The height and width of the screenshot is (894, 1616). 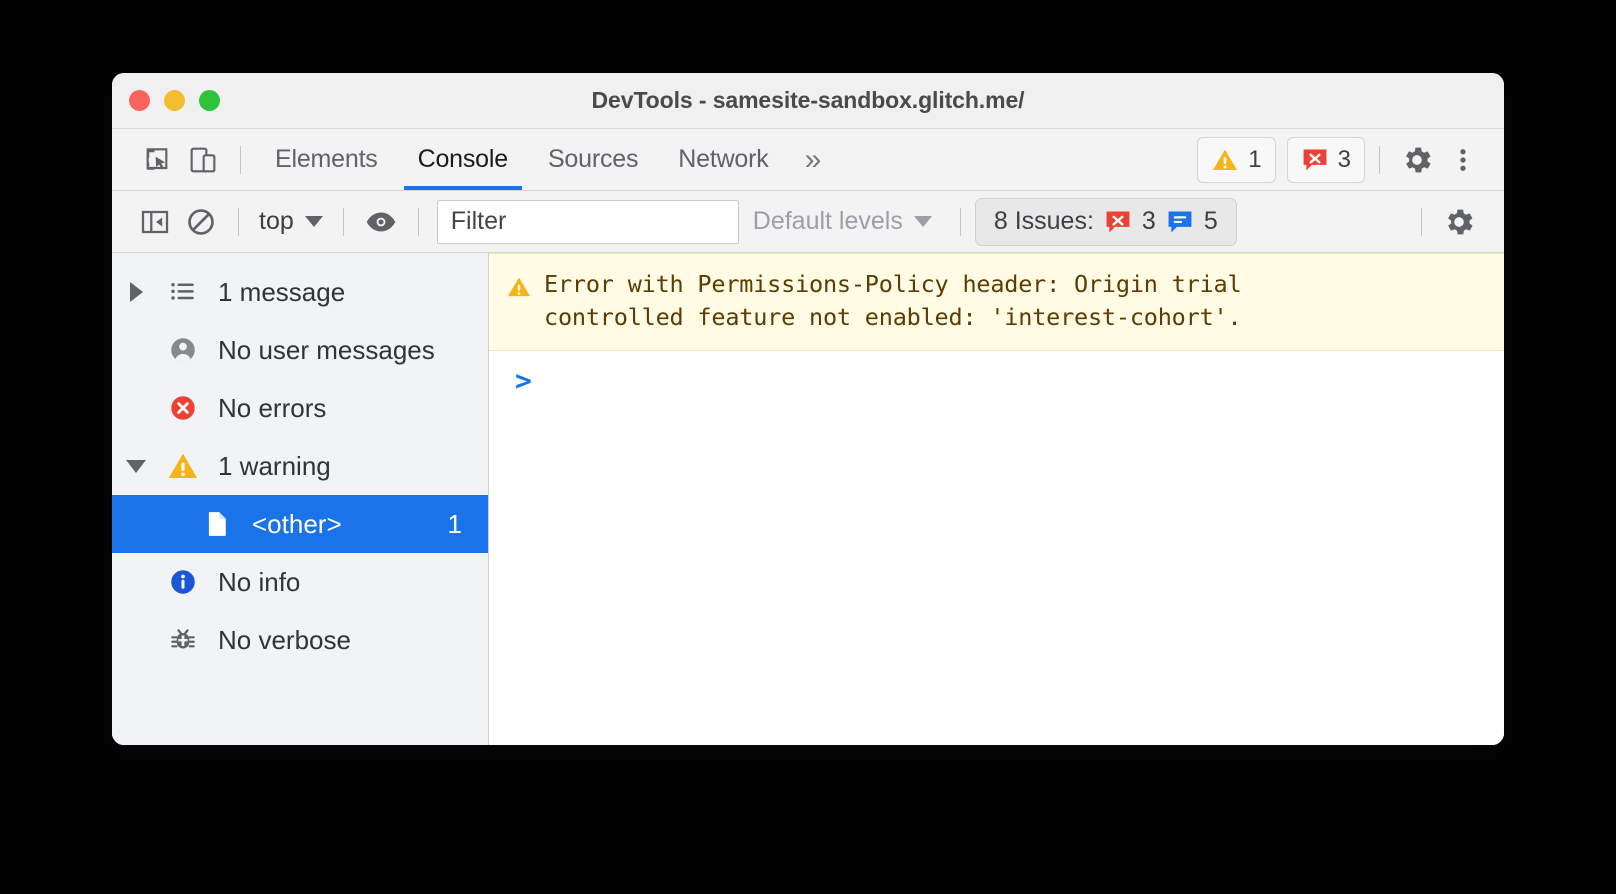 What do you see at coordinates (478, 221) in the screenshot?
I see `filter-placeholder-text: Filter` at bounding box center [478, 221].